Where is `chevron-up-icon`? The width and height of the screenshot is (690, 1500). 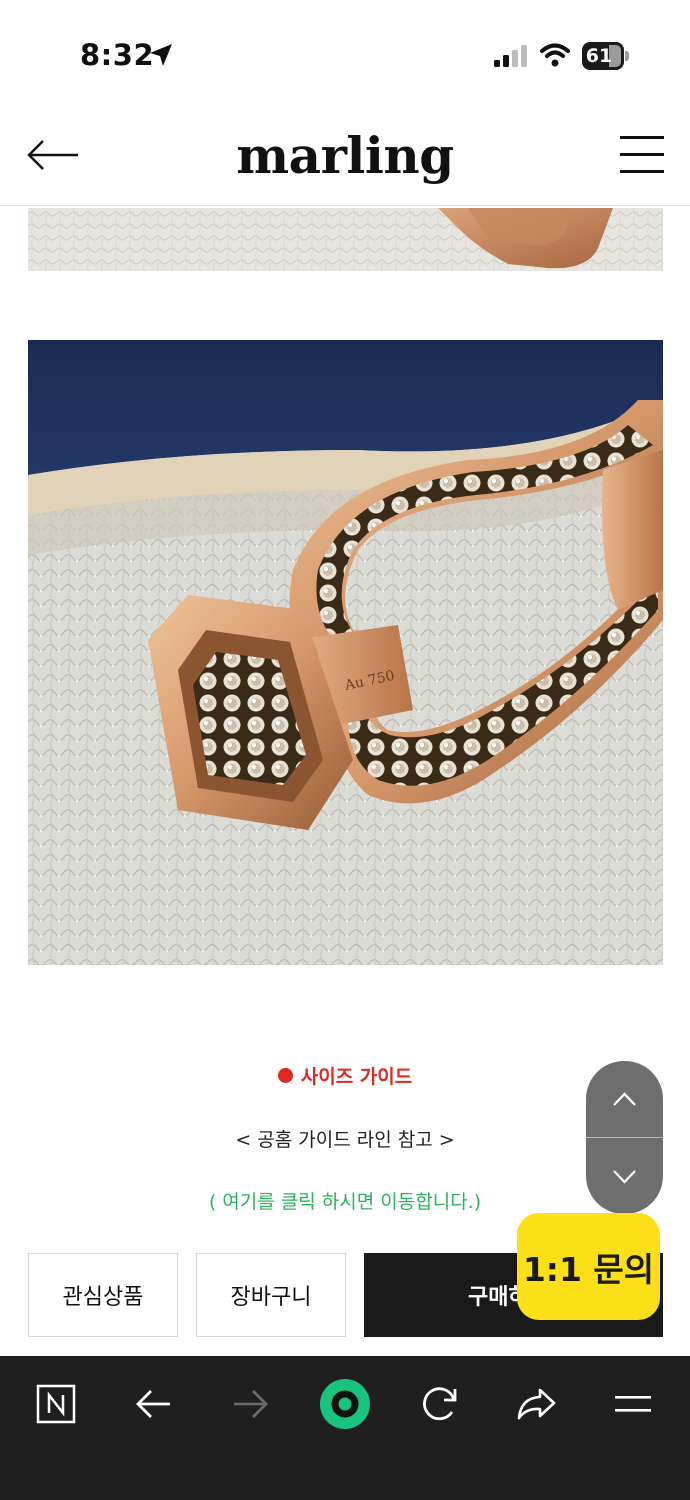
chevron-up-icon is located at coordinates (624, 1099).